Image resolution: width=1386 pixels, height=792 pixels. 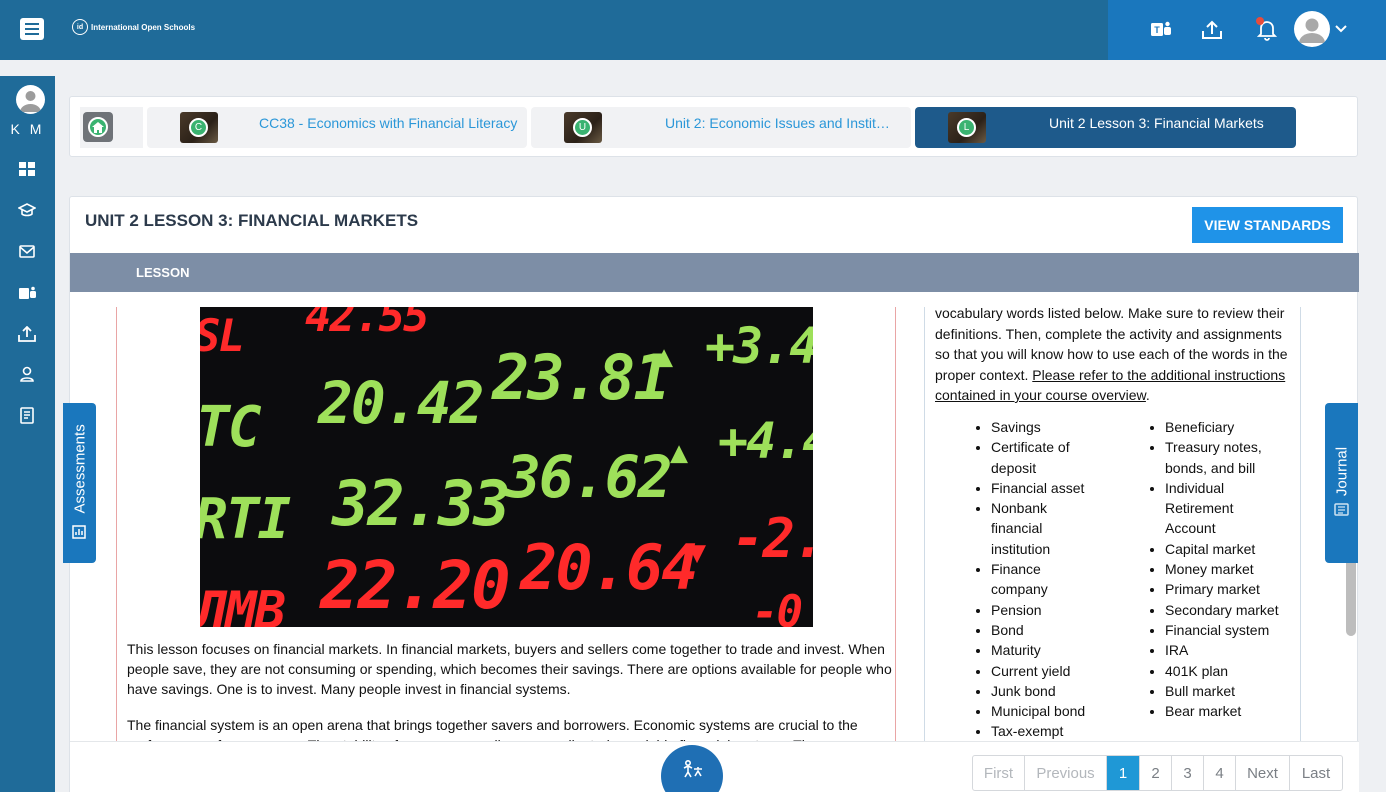 I want to click on journal-label: Journal, so click(x=1342, y=471).